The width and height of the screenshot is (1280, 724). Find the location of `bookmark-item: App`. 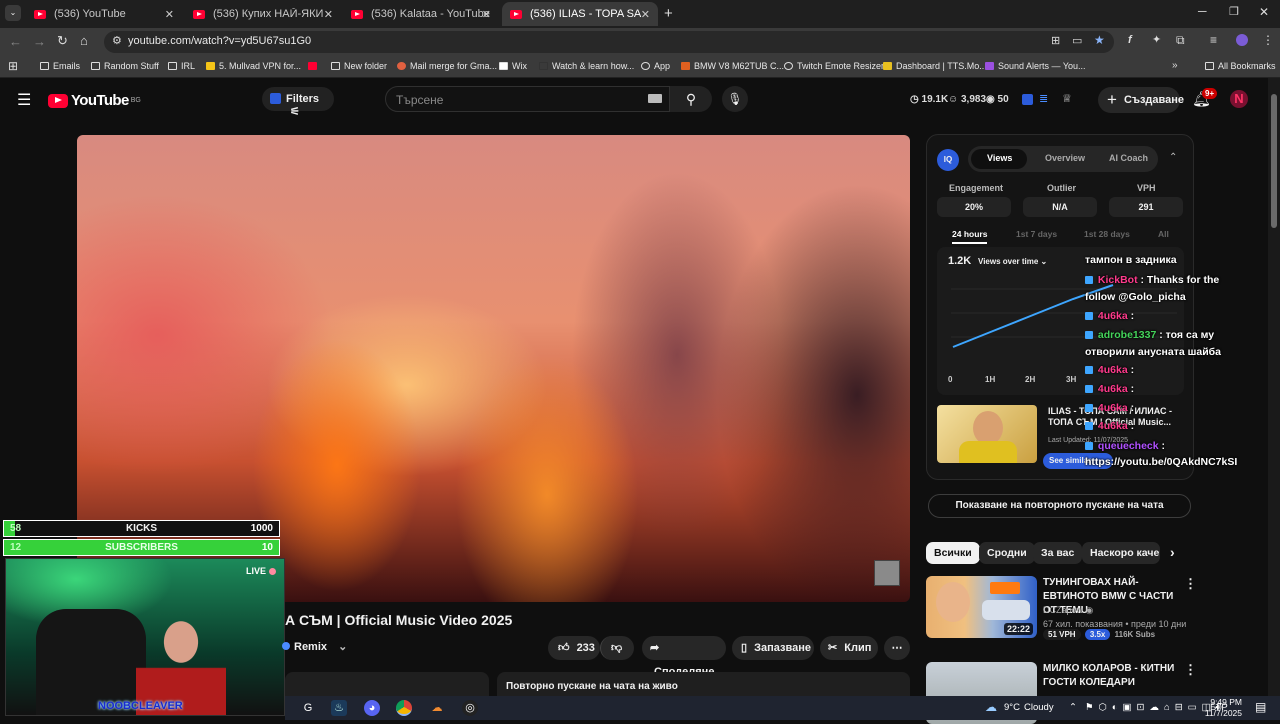

bookmark-item: App is located at coordinates (655, 66).